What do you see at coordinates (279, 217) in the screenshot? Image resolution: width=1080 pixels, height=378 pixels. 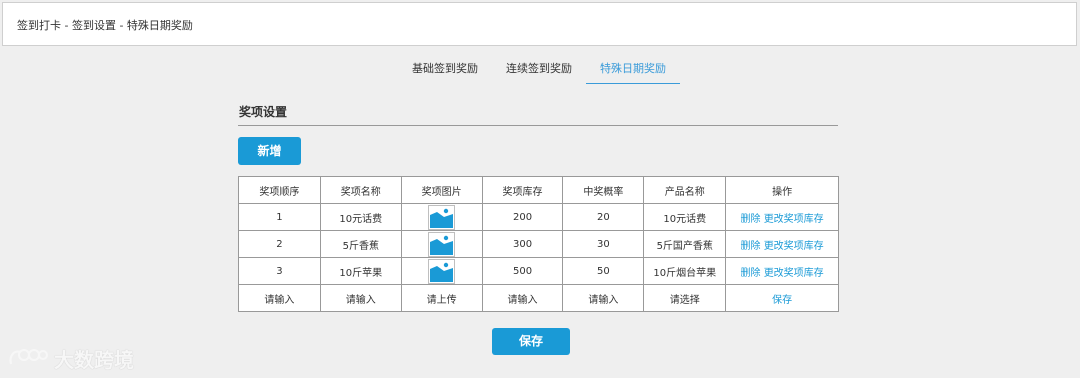 I see `cell-order: 1` at bounding box center [279, 217].